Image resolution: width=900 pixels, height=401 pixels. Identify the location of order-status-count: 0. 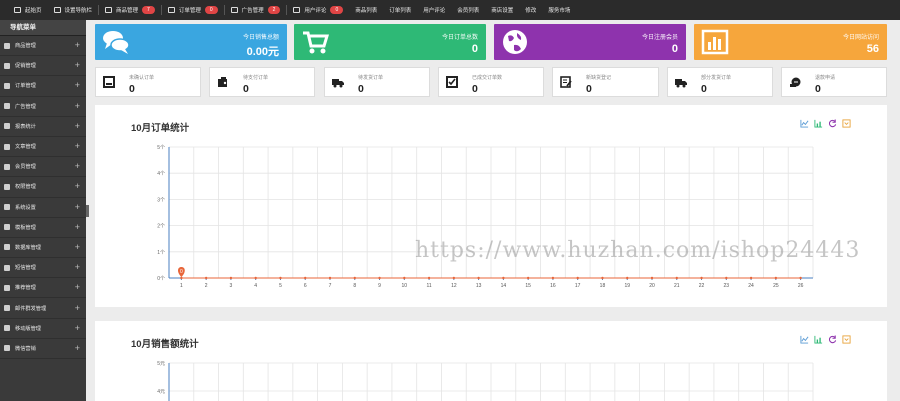
(589, 89).